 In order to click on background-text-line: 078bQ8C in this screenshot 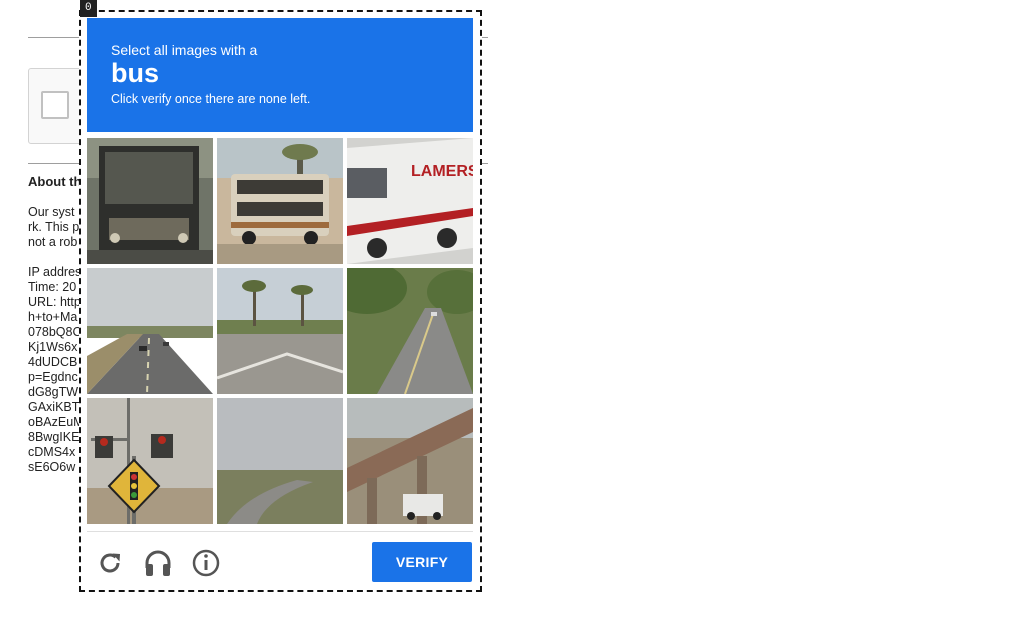, I will do `click(55, 332)`.